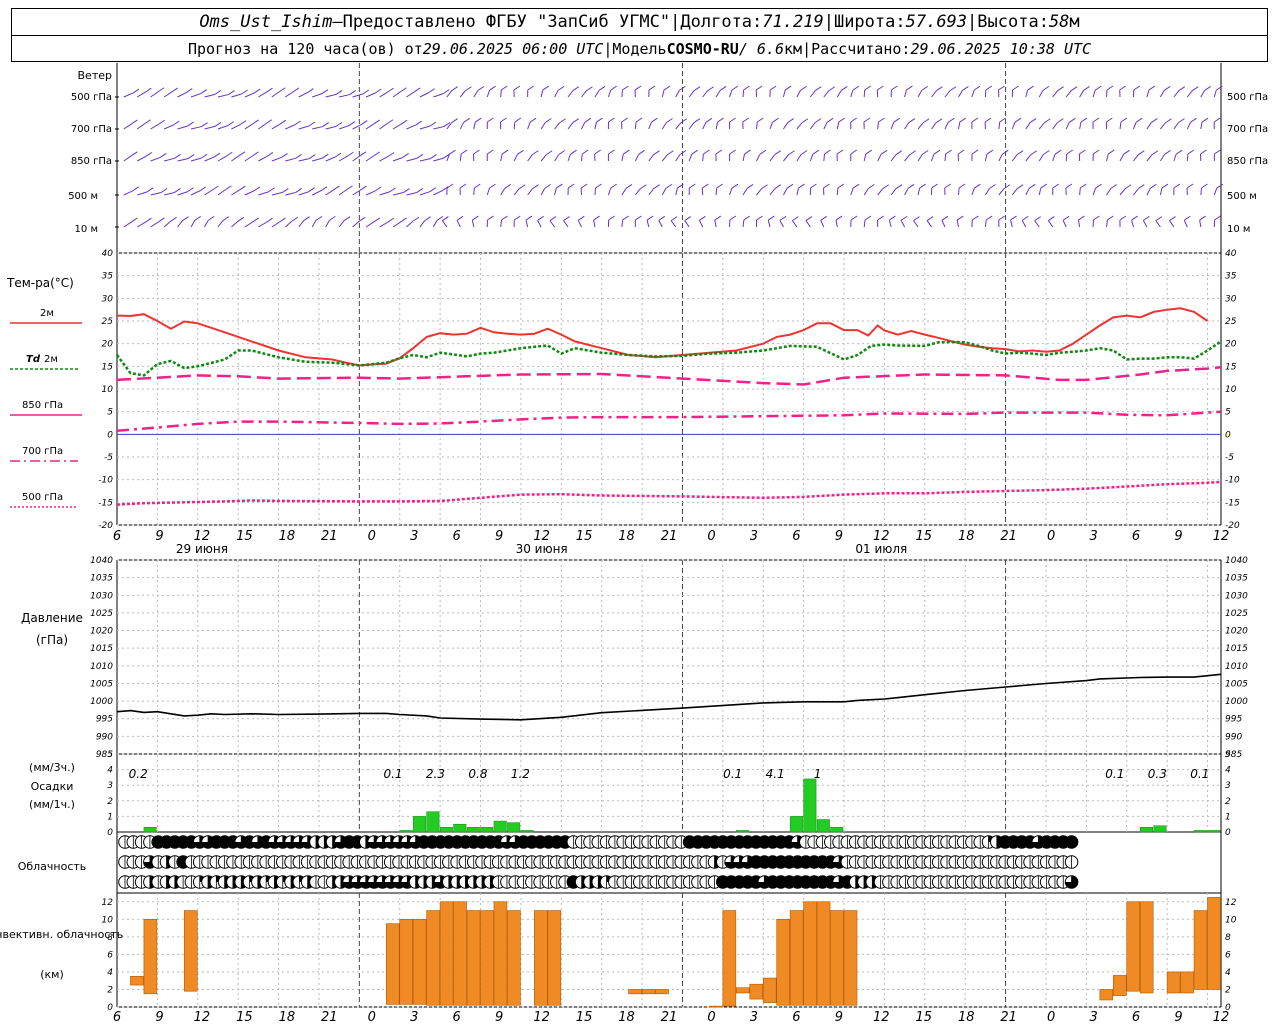 The image size is (1280, 1024). I want to click on precip-total-label: 1, so click(818, 774).